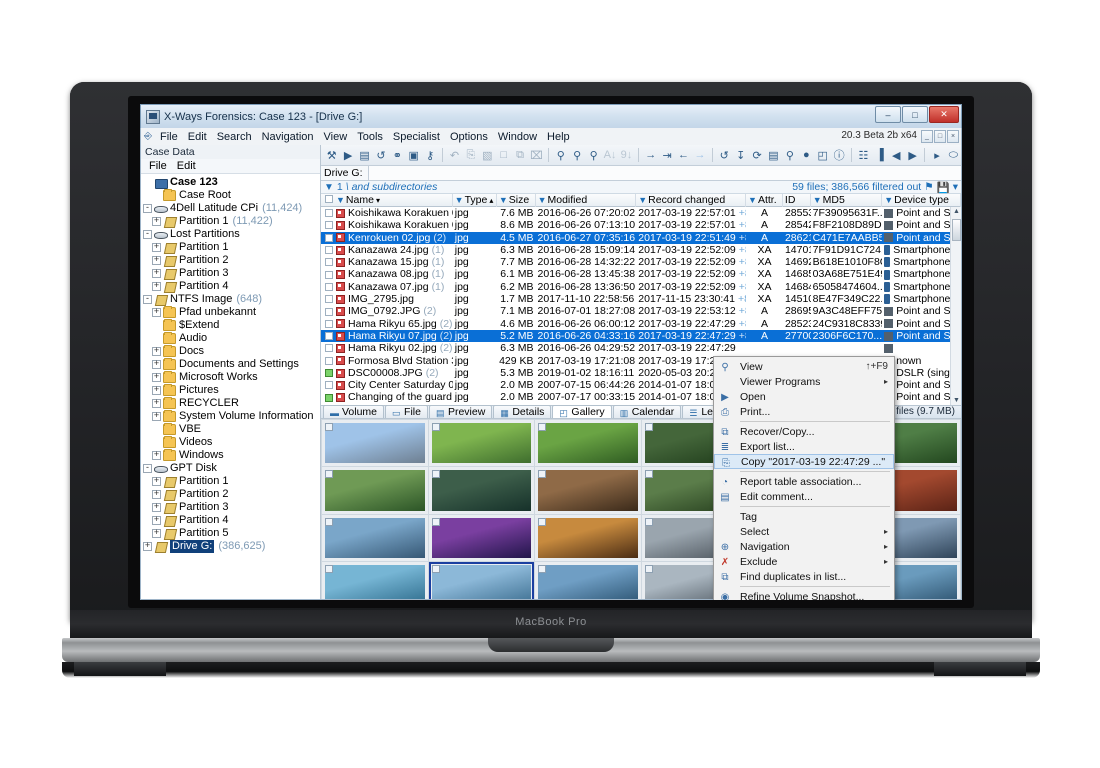 The height and width of the screenshot is (768, 1100). I want to click on pipette-icon: ⚒, so click(331, 155).